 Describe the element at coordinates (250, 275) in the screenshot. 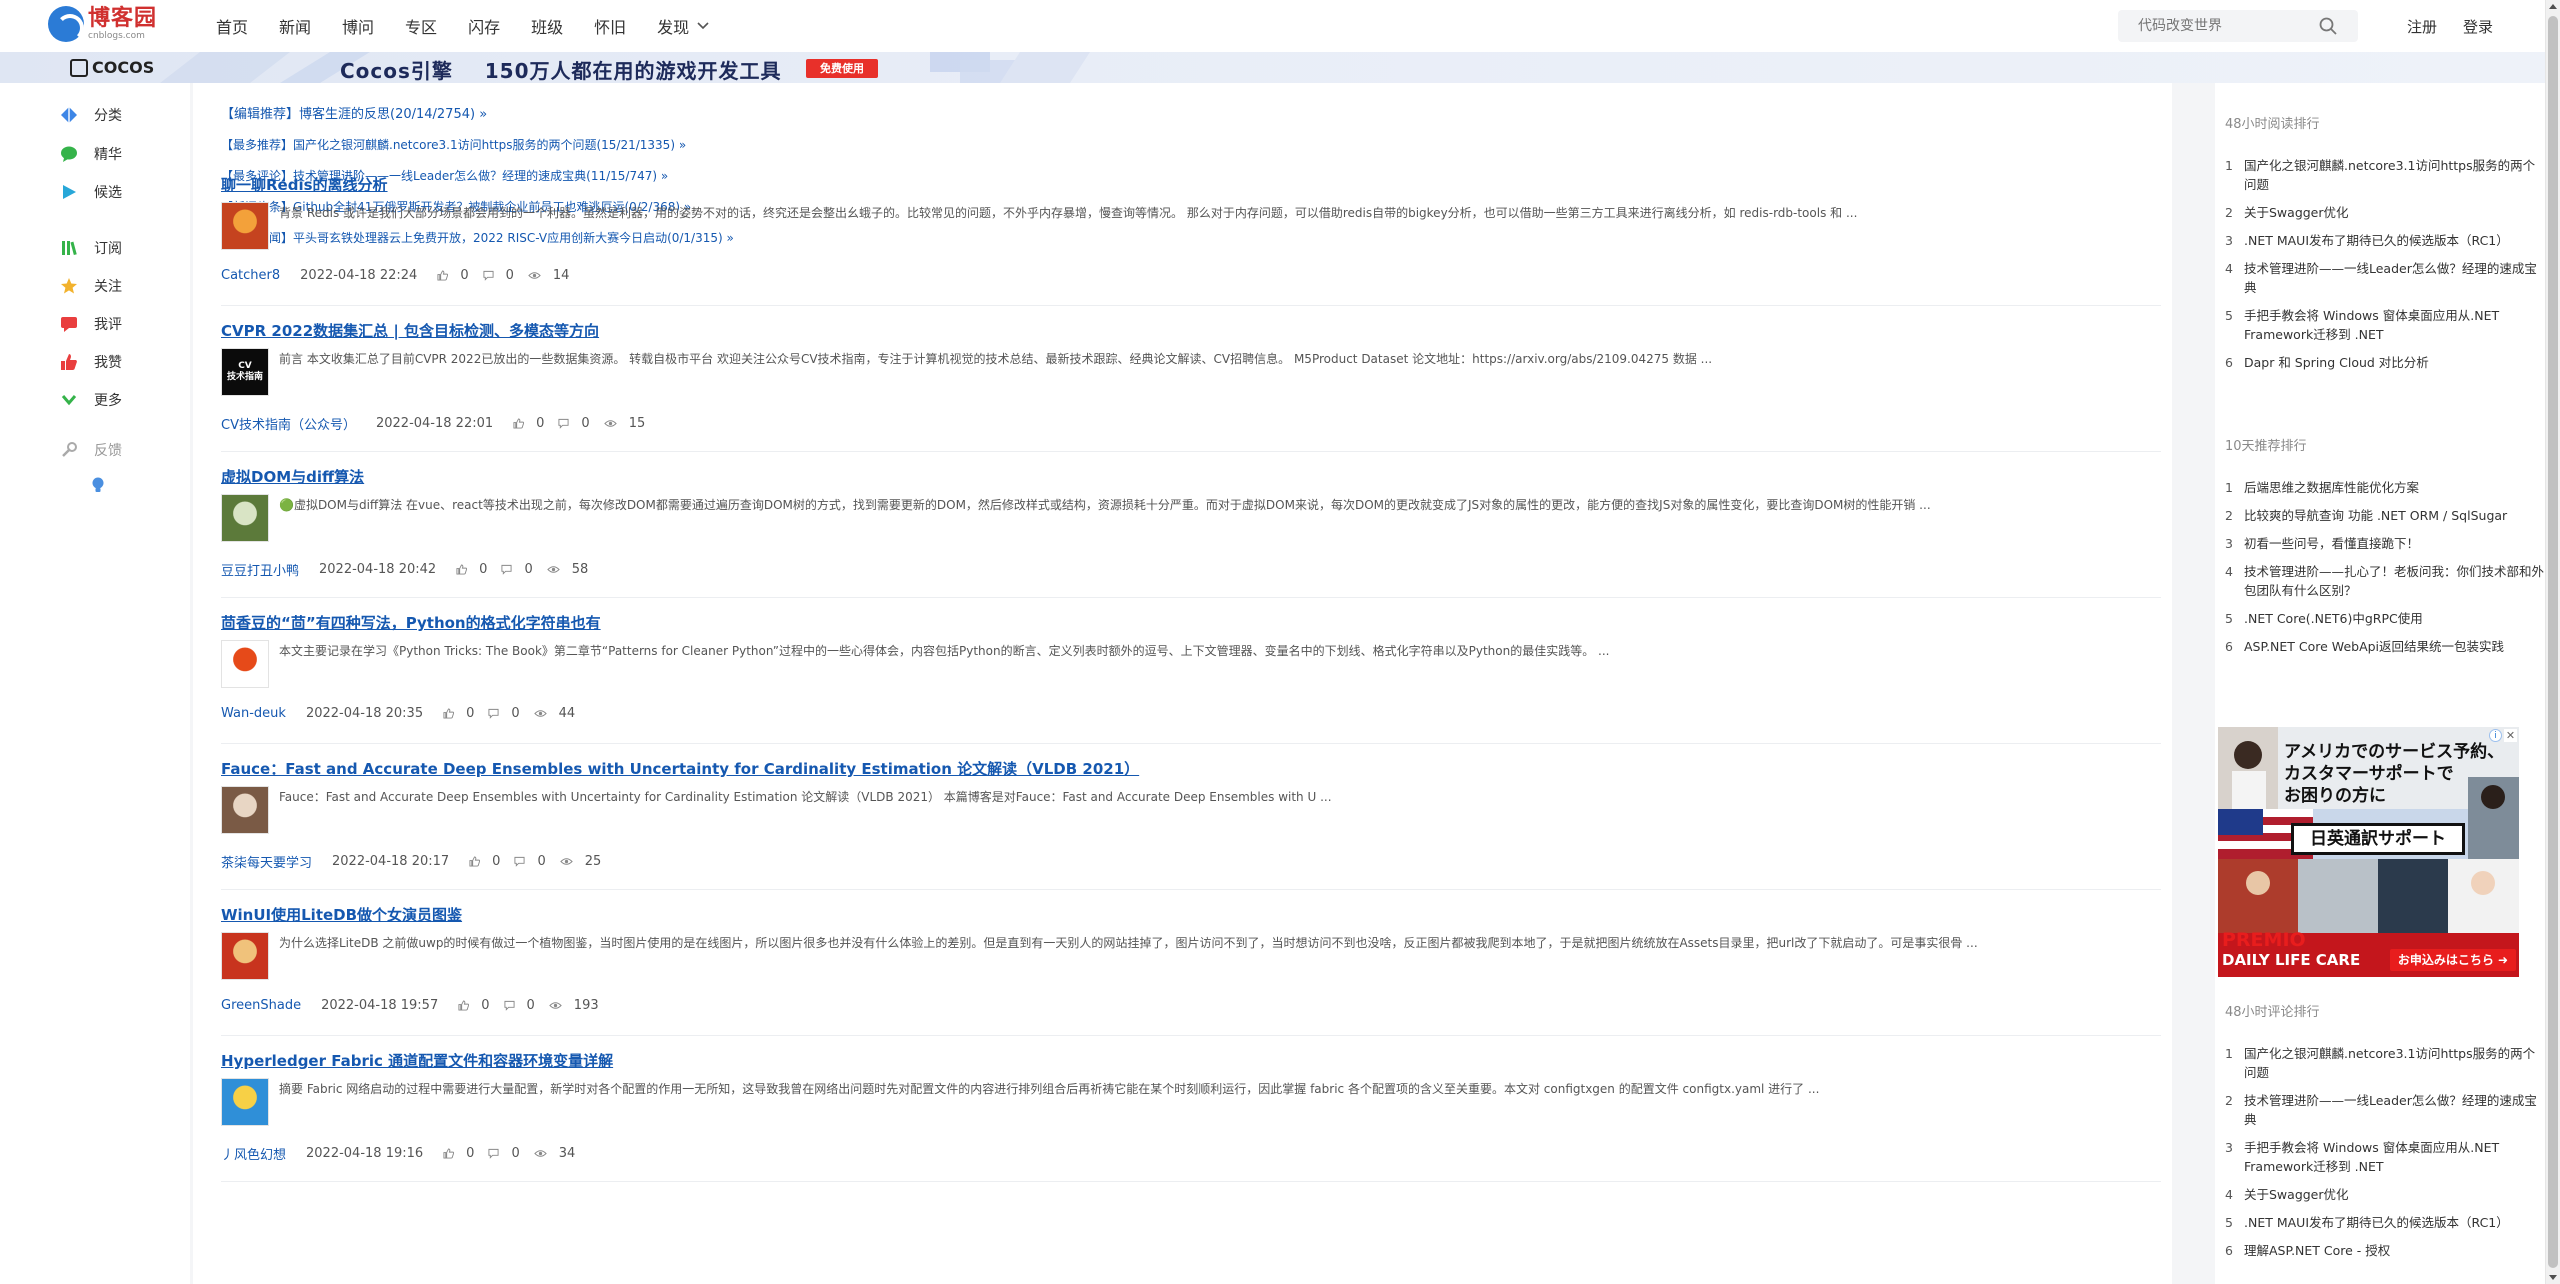

I see `post-author: Catcher8` at that location.